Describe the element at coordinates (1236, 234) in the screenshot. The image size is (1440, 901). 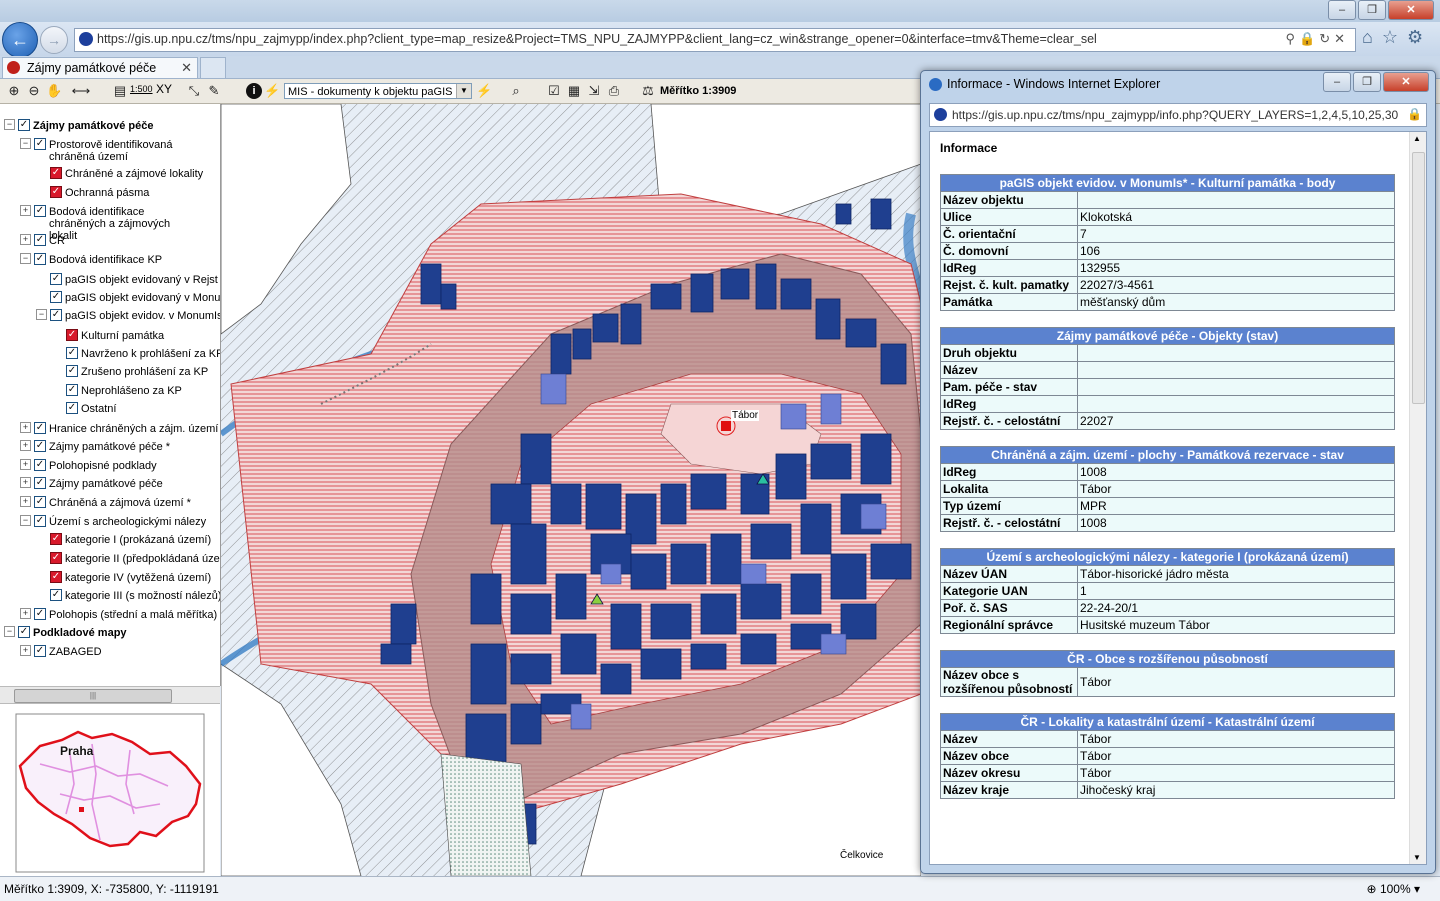
I see `info-value: 7` at that location.